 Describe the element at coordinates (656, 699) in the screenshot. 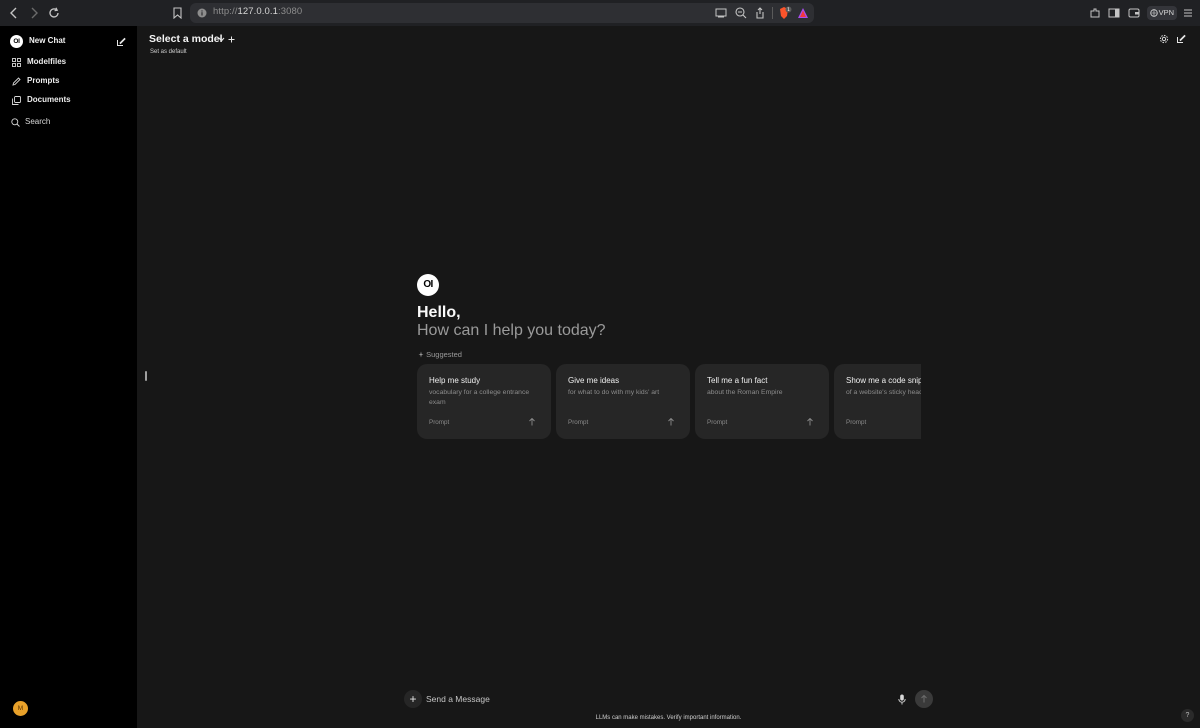

I see `message-input` at that location.